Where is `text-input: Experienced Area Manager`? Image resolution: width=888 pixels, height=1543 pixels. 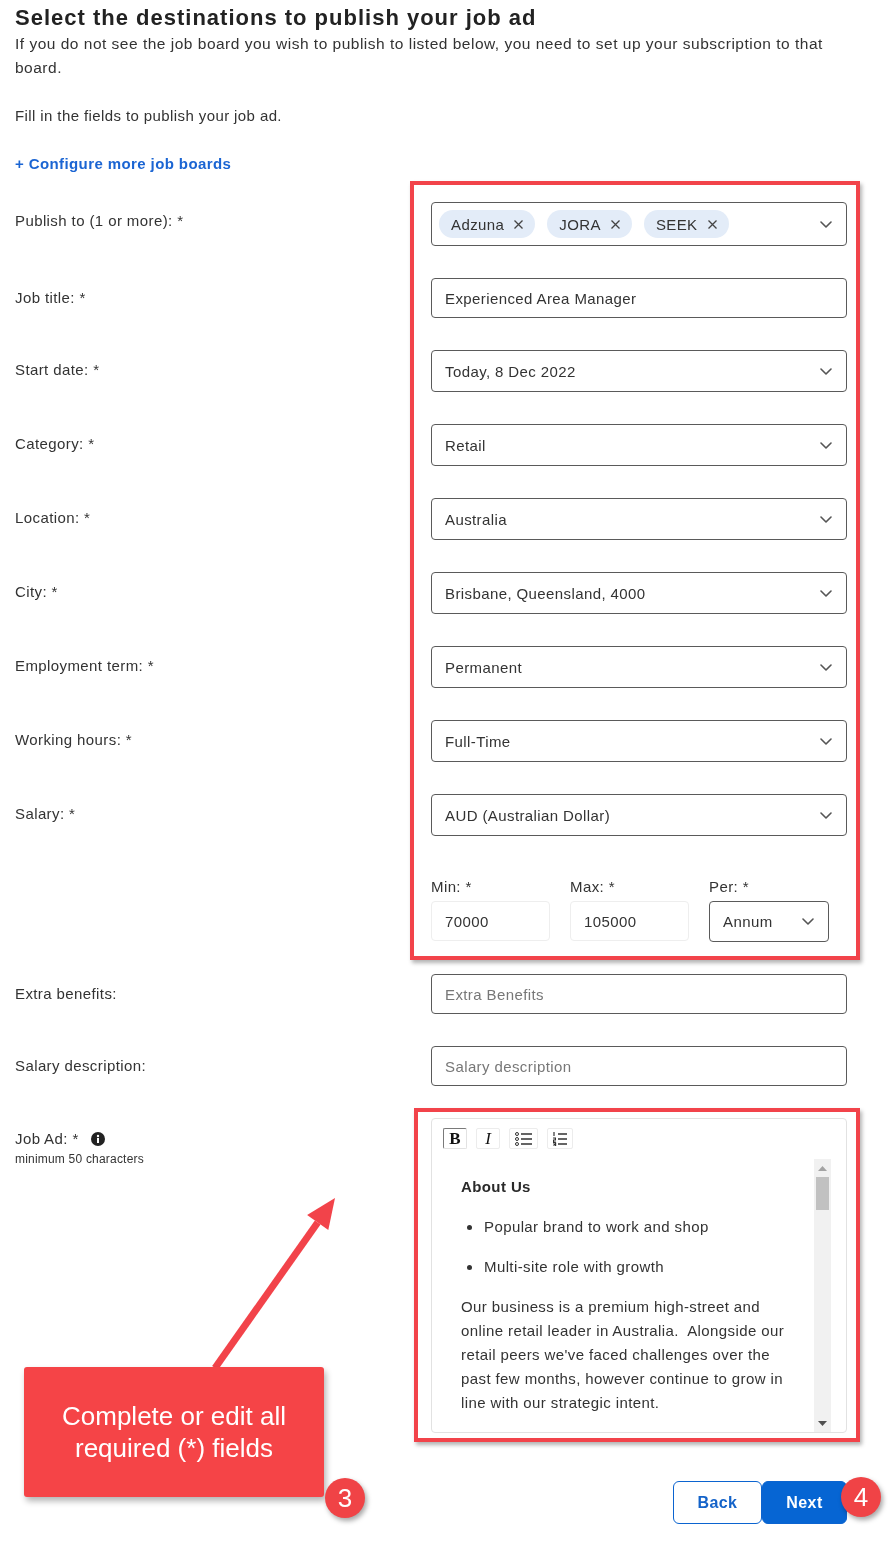
text-input: Experienced Area Manager is located at coordinates (639, 298).